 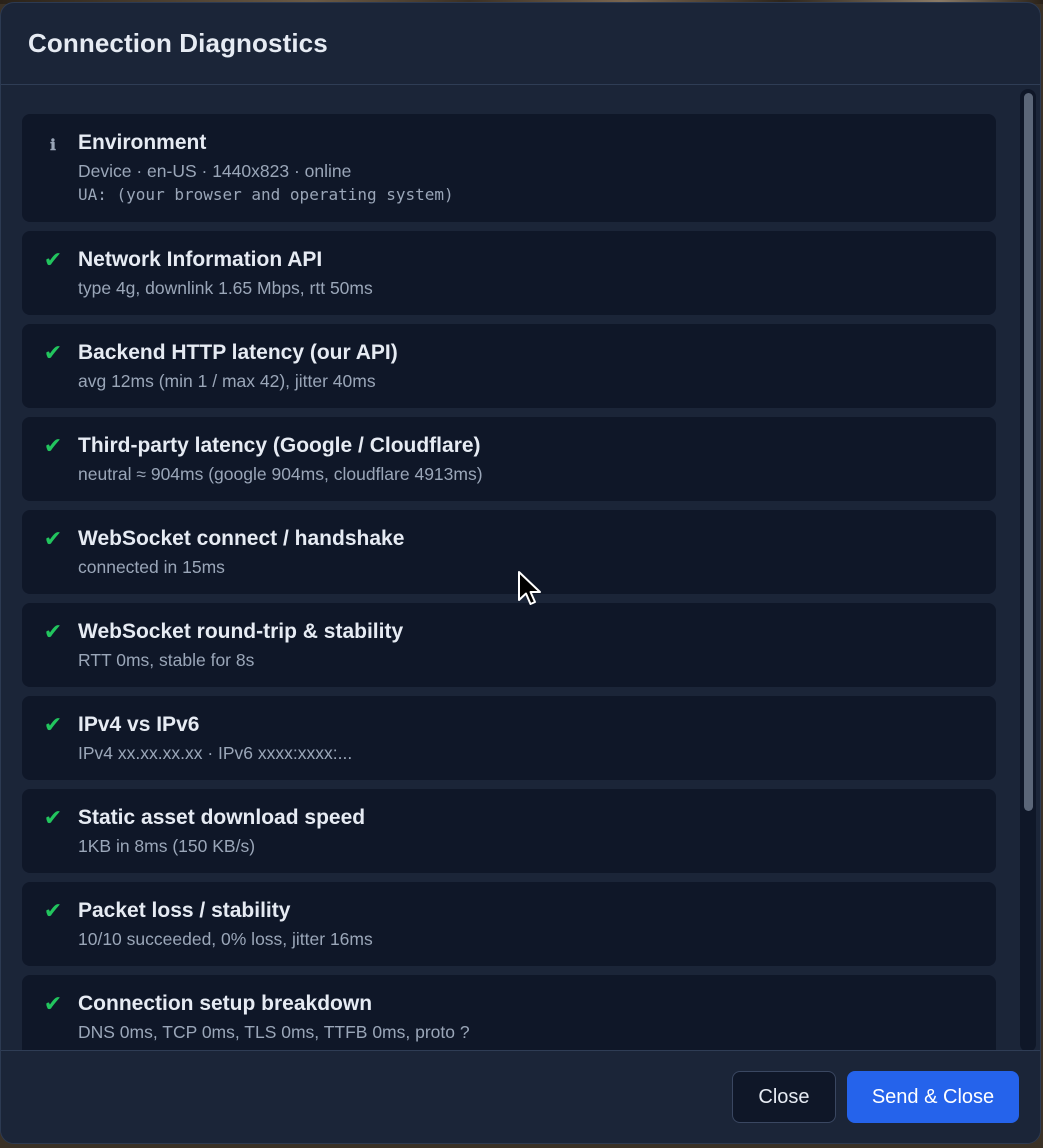 What do you see at coordinates (227, 381) in the screenshot?
I see `check-detail: avg 12ms (min 1 / max 42), jitter 40ms` at bounding box center [227, 381].